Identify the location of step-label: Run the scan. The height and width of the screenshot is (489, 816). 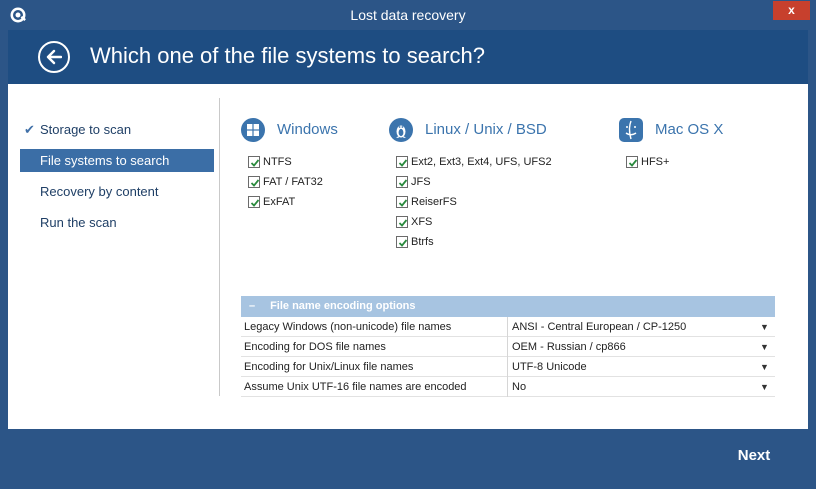
(78, 222).